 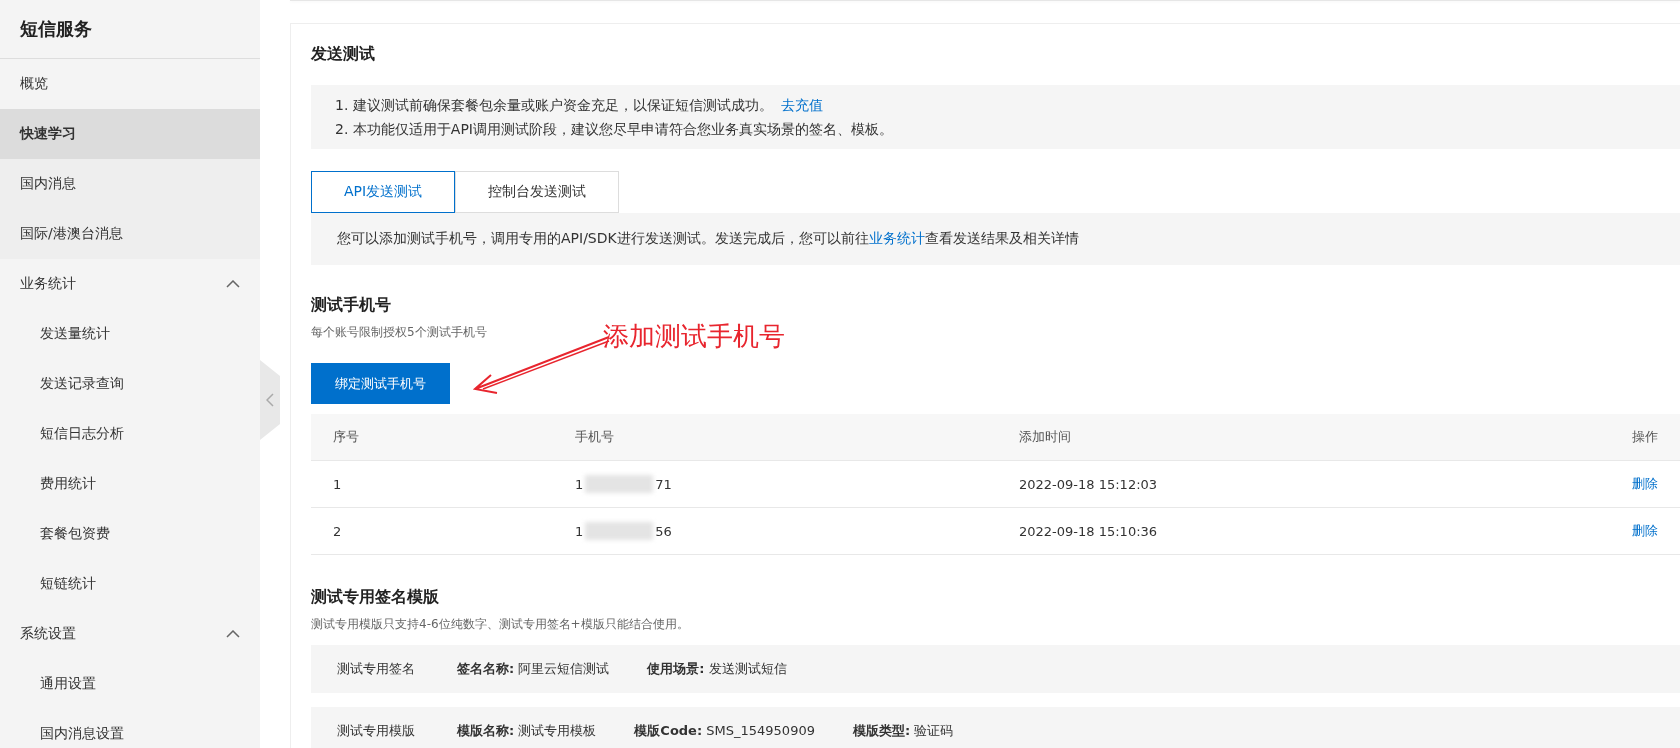 I want to click on section-title: 发送测试, so click(x=343, y=54).